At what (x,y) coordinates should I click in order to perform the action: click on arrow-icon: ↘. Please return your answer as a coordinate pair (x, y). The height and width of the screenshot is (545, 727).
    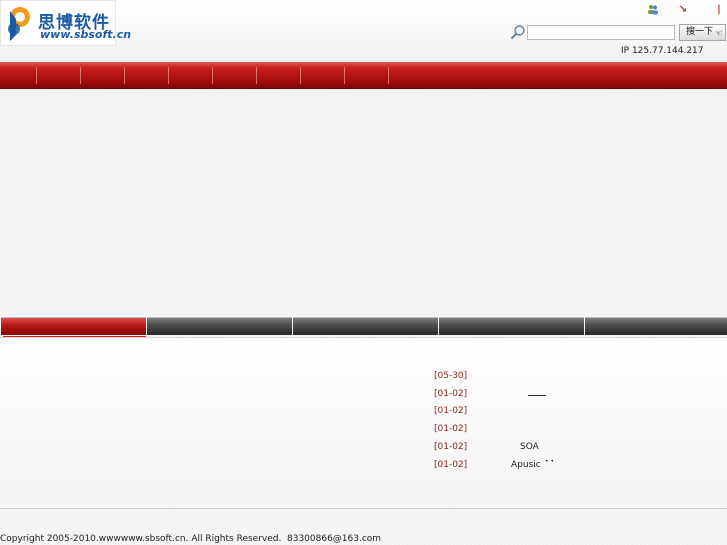
    Looking at the image, I should click on (683, 10).